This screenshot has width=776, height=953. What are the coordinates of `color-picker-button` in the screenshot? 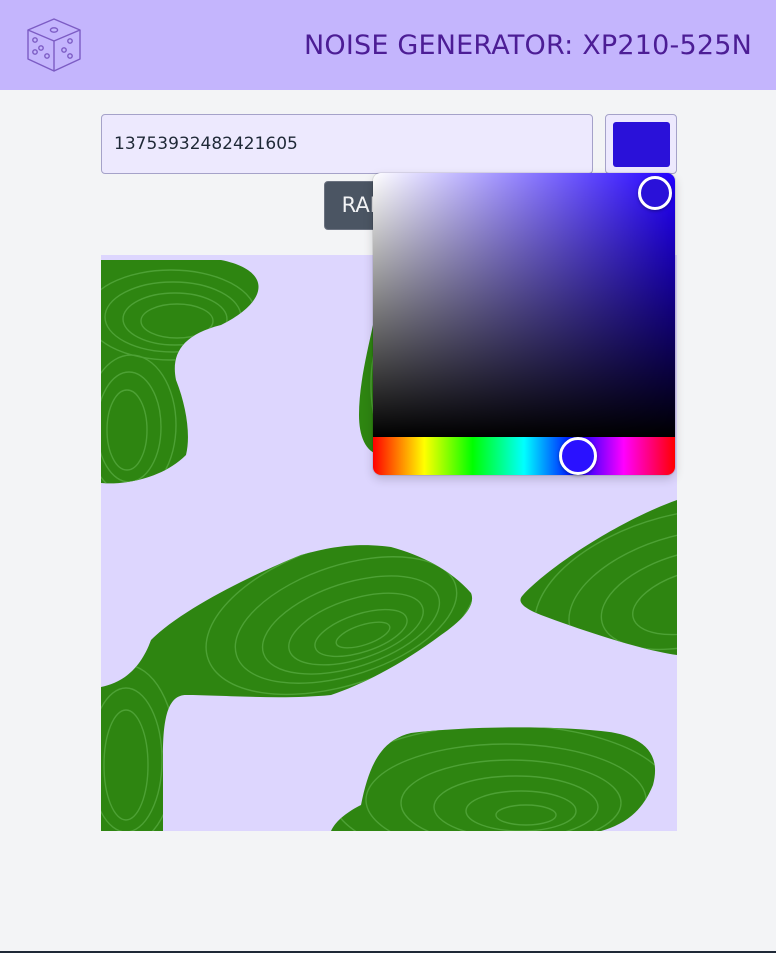 It's located at (641, 144).